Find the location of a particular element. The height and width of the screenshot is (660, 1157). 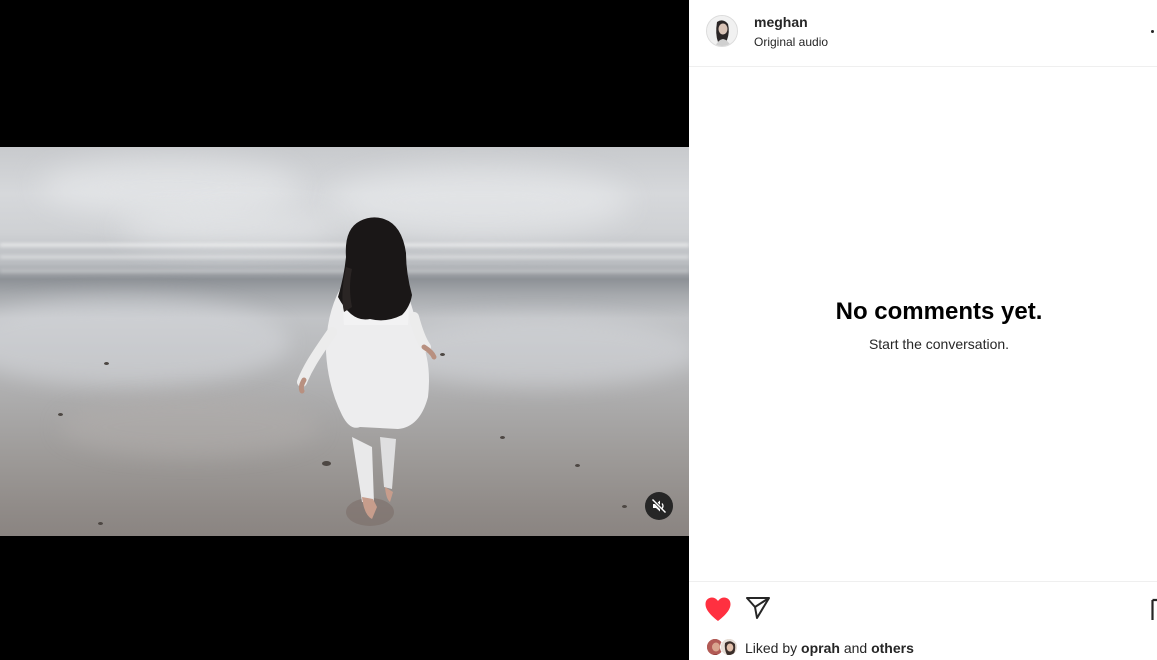

liker-avatars is located at coordinates (724, 648).